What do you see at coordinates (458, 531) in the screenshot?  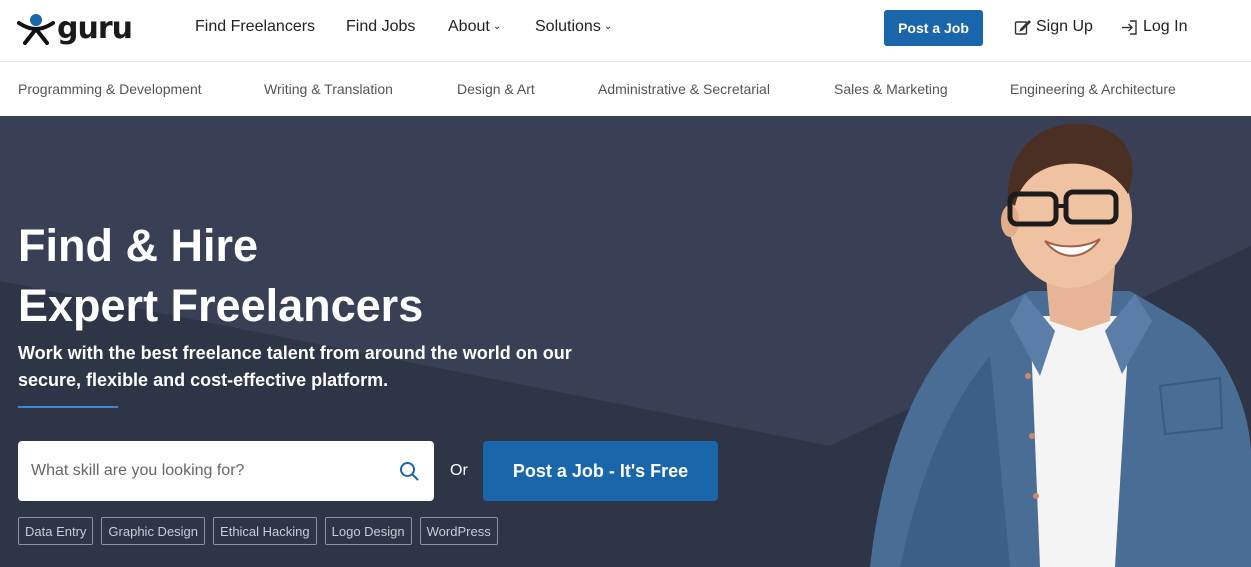 I see `tag-wordpress: WordPress` at bounding box center [458, 531].